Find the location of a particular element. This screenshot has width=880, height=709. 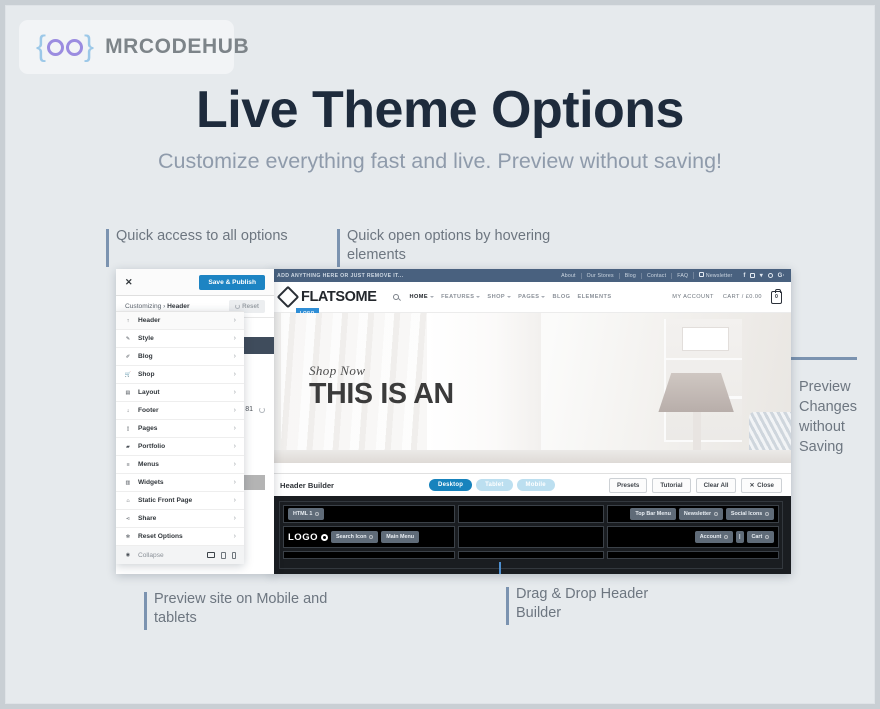

save-and-publish-button: Save & Publish is located at coordinates (232, 282).